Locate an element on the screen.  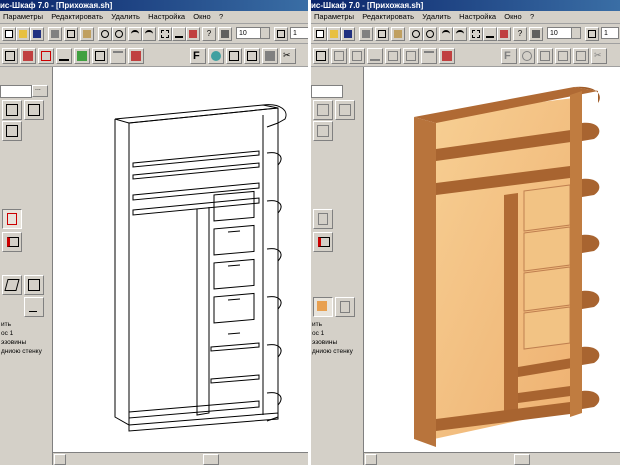
door-tool-button is located at coordinates (100, 56).